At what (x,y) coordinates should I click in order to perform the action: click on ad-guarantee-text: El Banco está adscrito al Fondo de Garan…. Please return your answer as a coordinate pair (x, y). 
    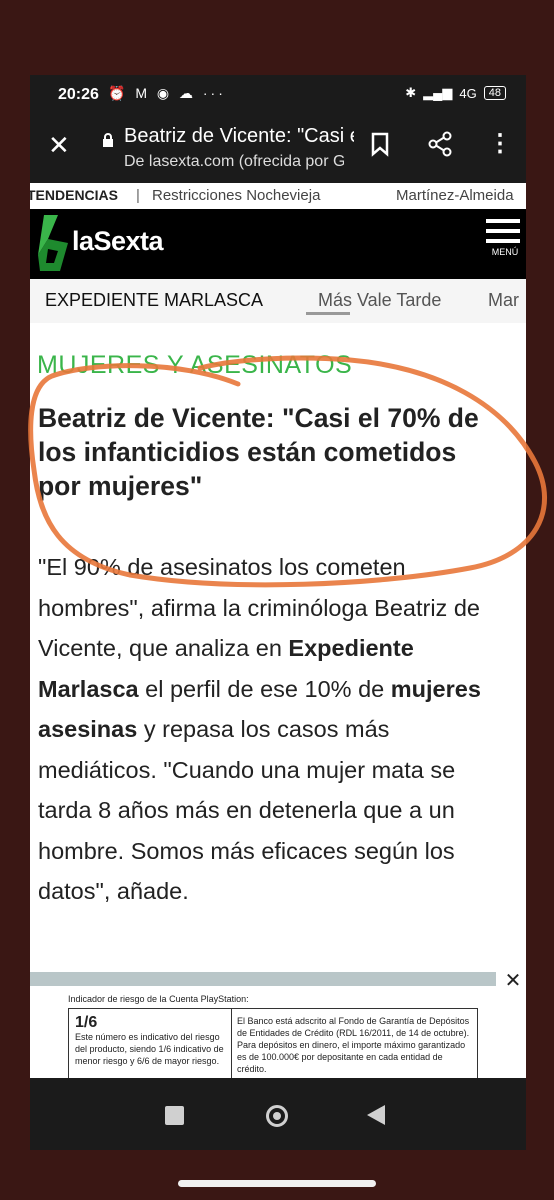
    Looking at the image, I should click on (353, 1045).